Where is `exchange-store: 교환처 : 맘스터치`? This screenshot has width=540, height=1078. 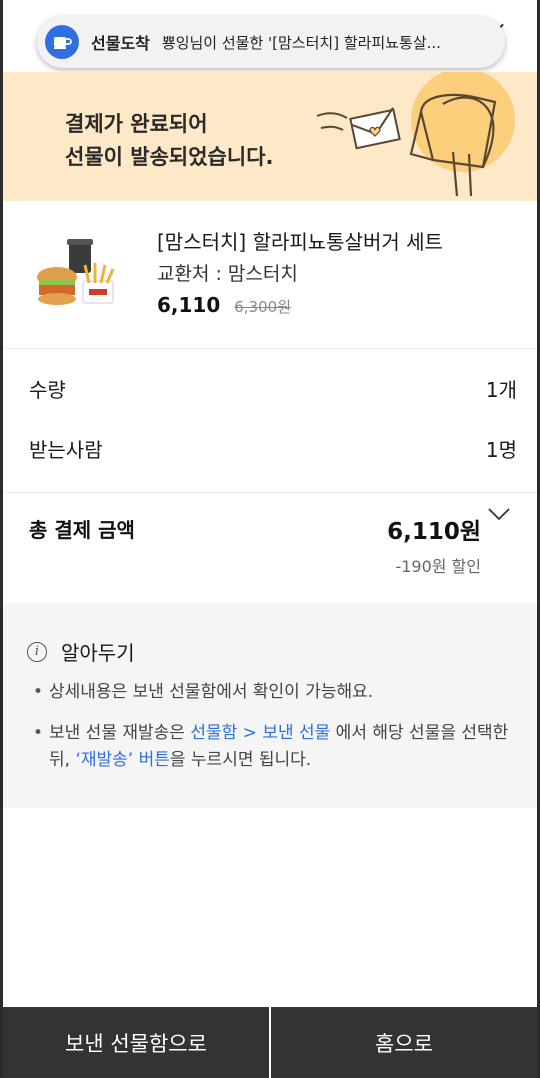 exchange-store: 교환처 : 맘스터치 is located at coordinates (227, 274).